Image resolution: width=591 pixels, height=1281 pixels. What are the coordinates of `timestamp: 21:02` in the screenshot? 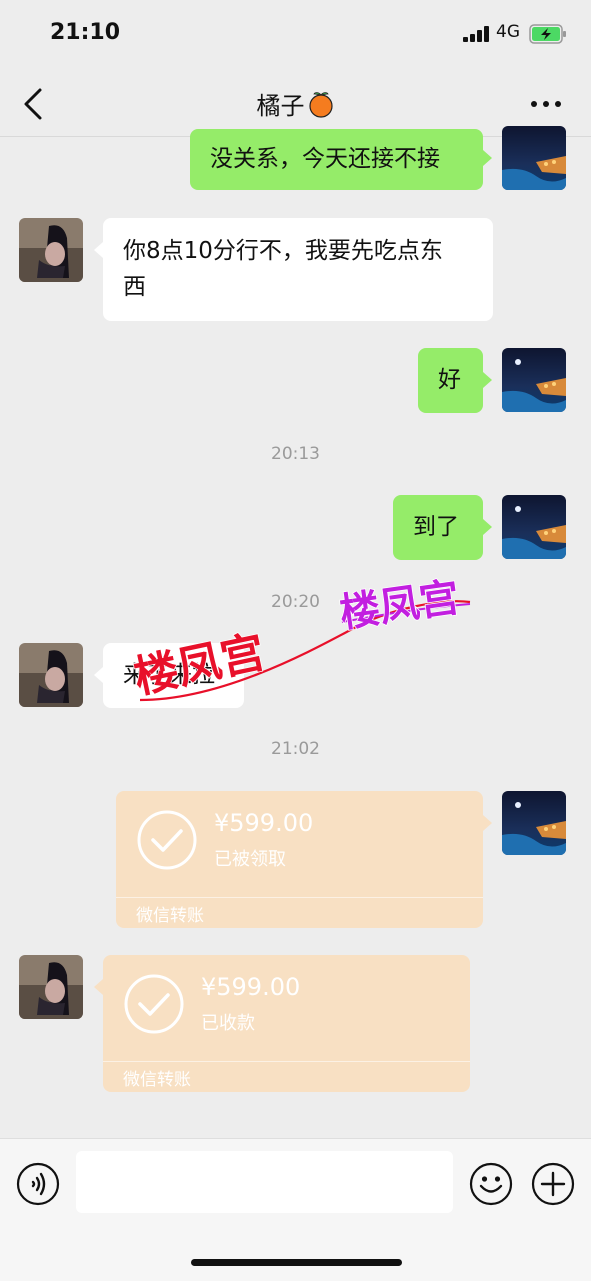 It's located at (295, 749).